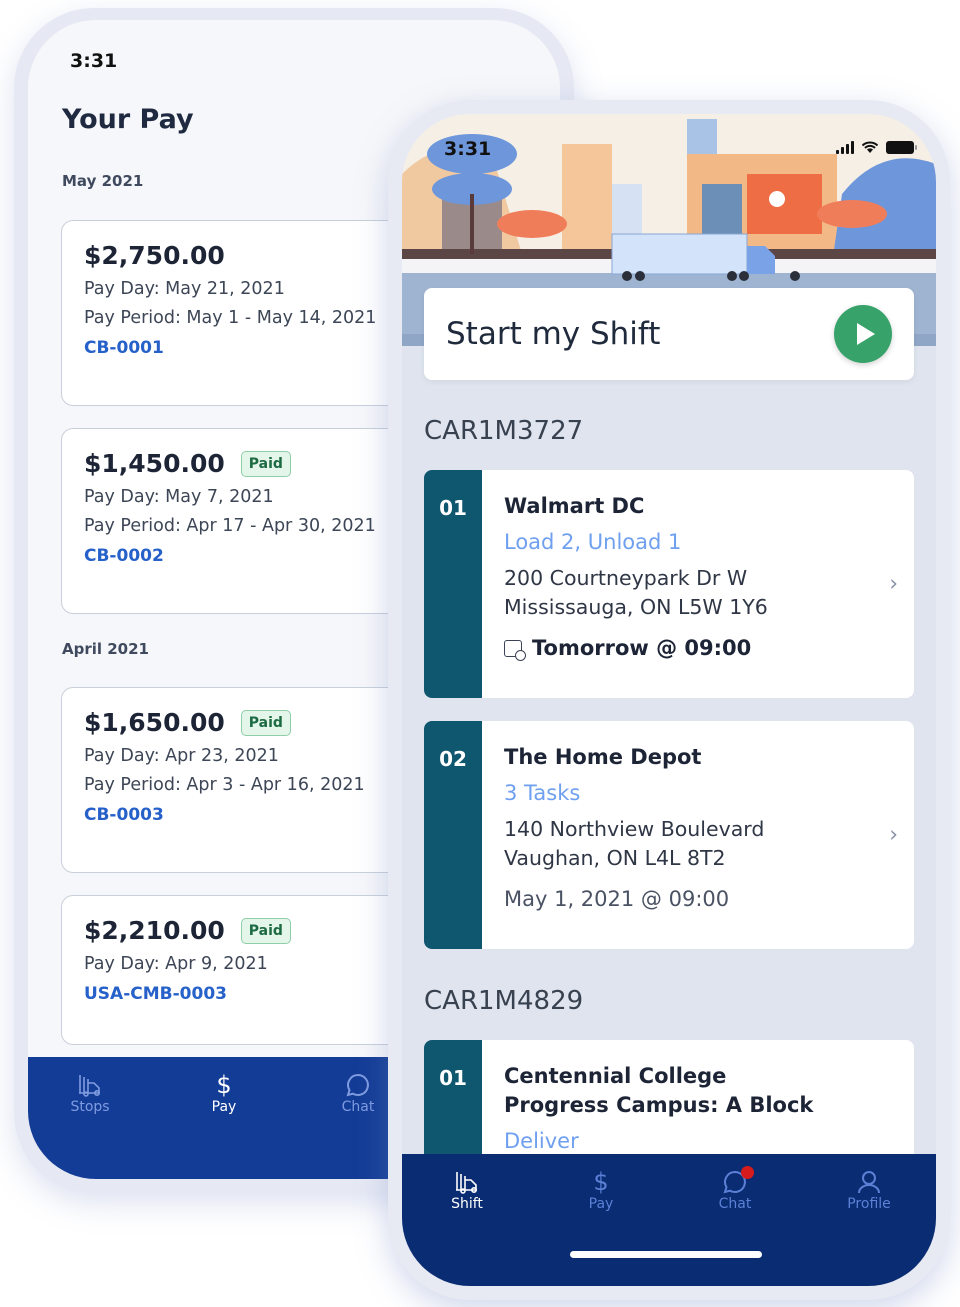 The height and width of the screenshot is (1307, 960). What do you see at coordinates (669, 334) in the screenshot?
I see `start-shift-button: Start my Shift` at bounding box center [669, 334].